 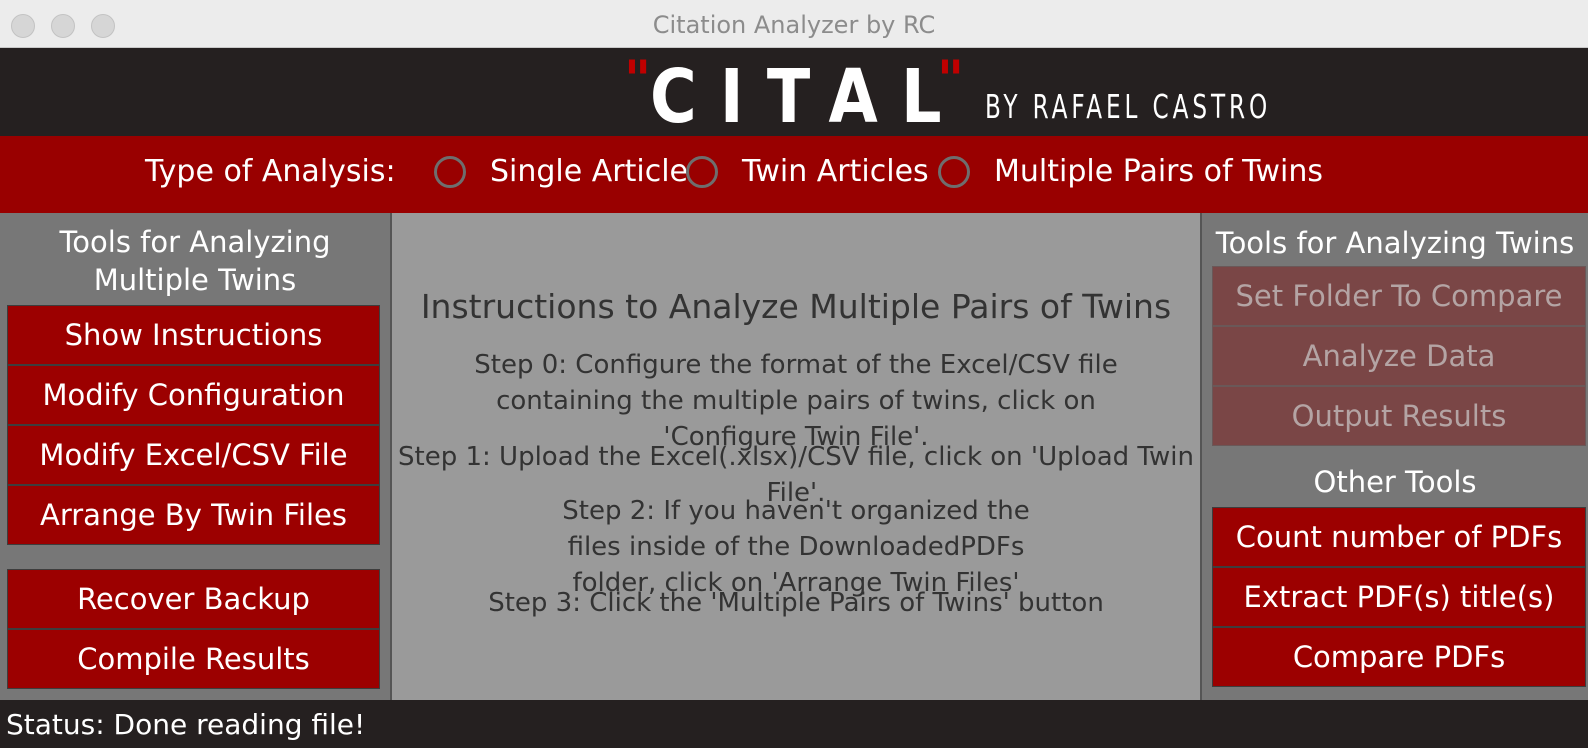 I want to click on compare-pdfs-button: Compare PDFs, so click(x=1399, y=657).